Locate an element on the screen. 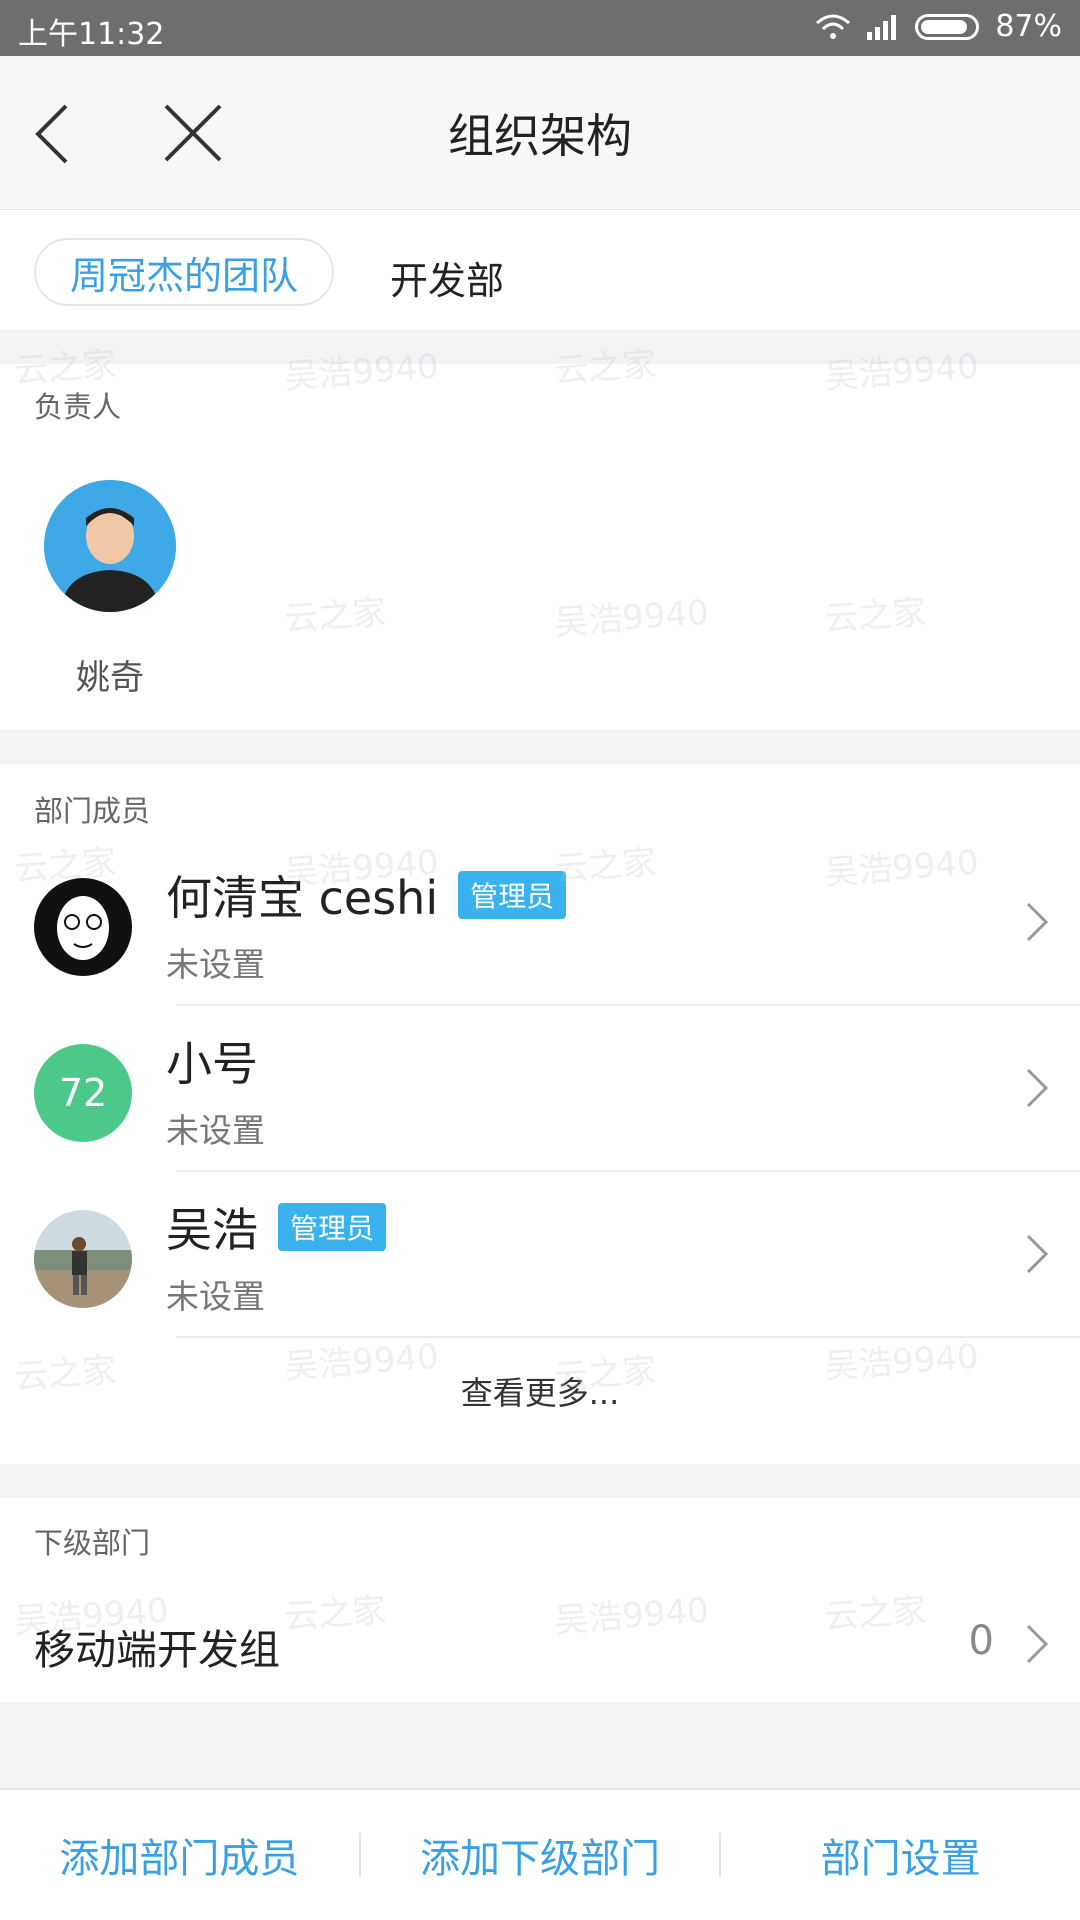  breadcrumb-current: 开发部 is located at coordinates (447, 281).